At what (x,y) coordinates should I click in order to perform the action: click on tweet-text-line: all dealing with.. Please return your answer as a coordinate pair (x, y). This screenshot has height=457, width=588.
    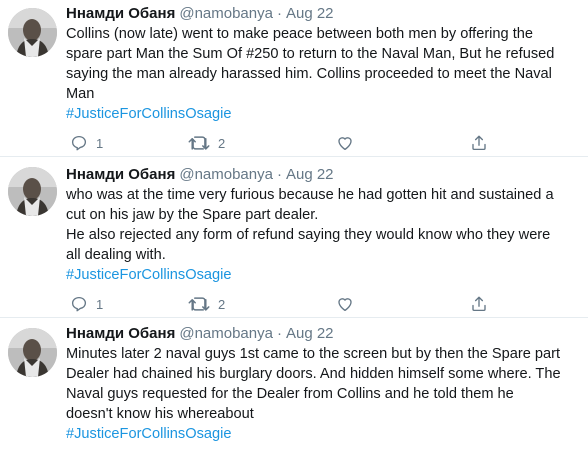
    Looking at the image, I should click on (116, 255).